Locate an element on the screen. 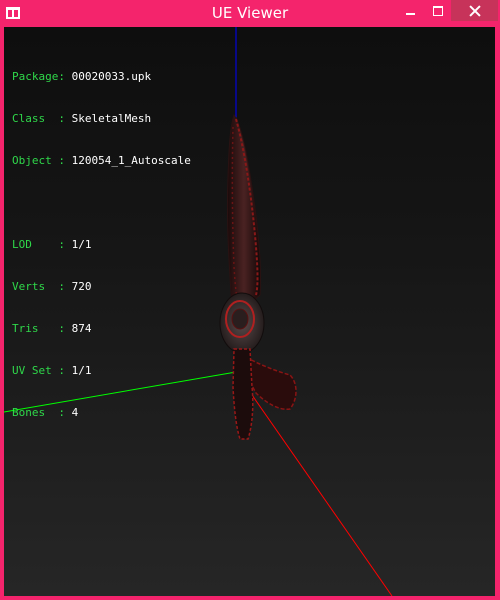  info-bones: Bones : 4 is located at coordinates (45, 412).